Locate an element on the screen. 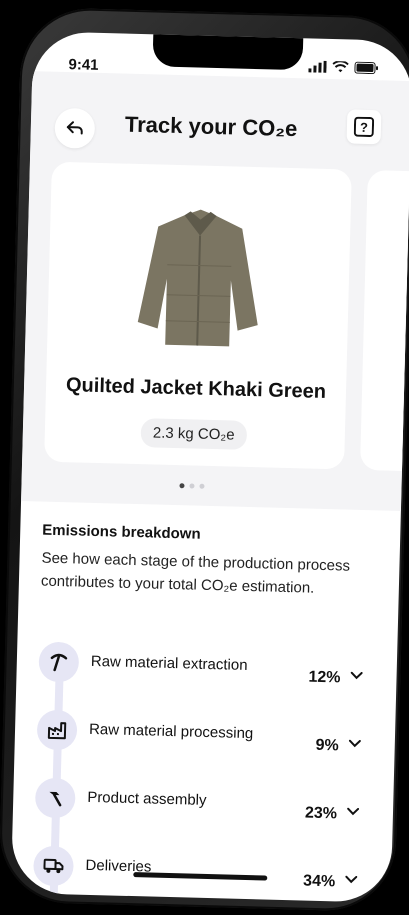  co2-badge: 2.3 kg CO₂e is located at coordinates (193, 434).